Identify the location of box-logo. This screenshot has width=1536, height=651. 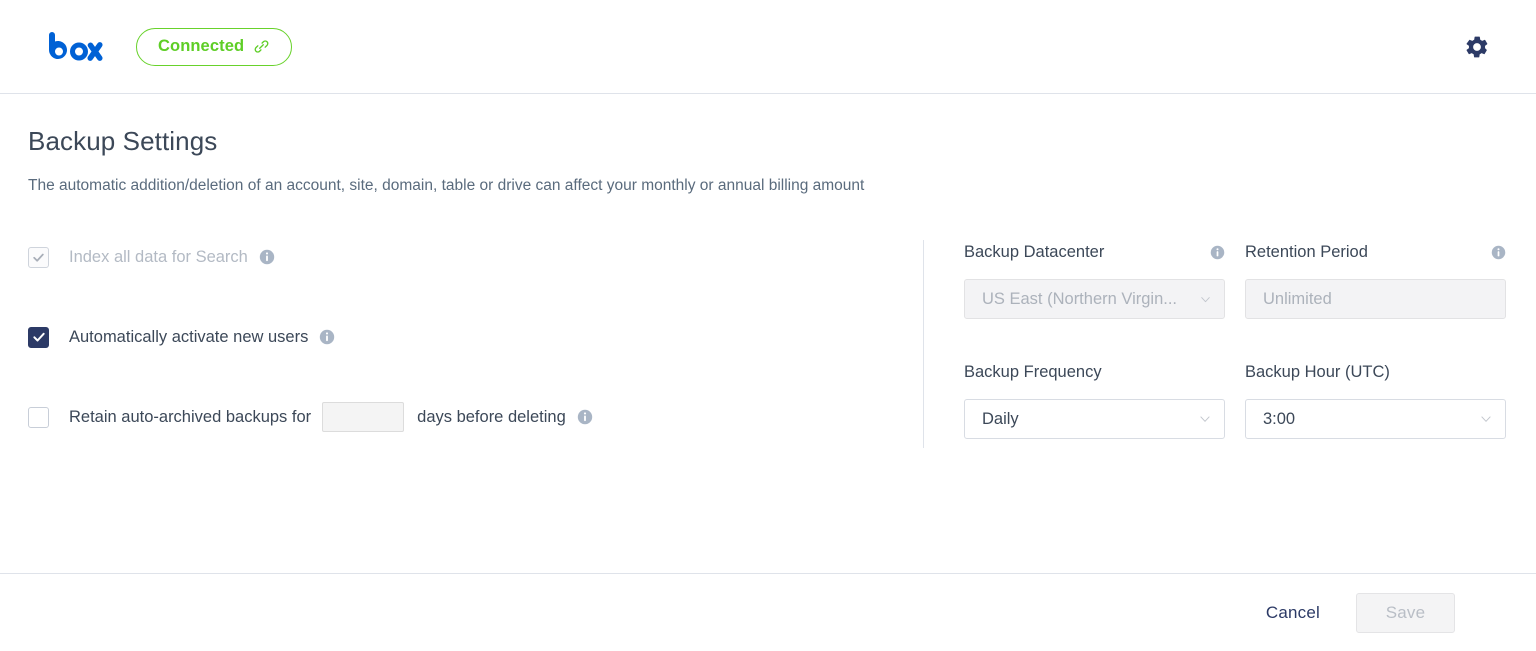
(79, 47).